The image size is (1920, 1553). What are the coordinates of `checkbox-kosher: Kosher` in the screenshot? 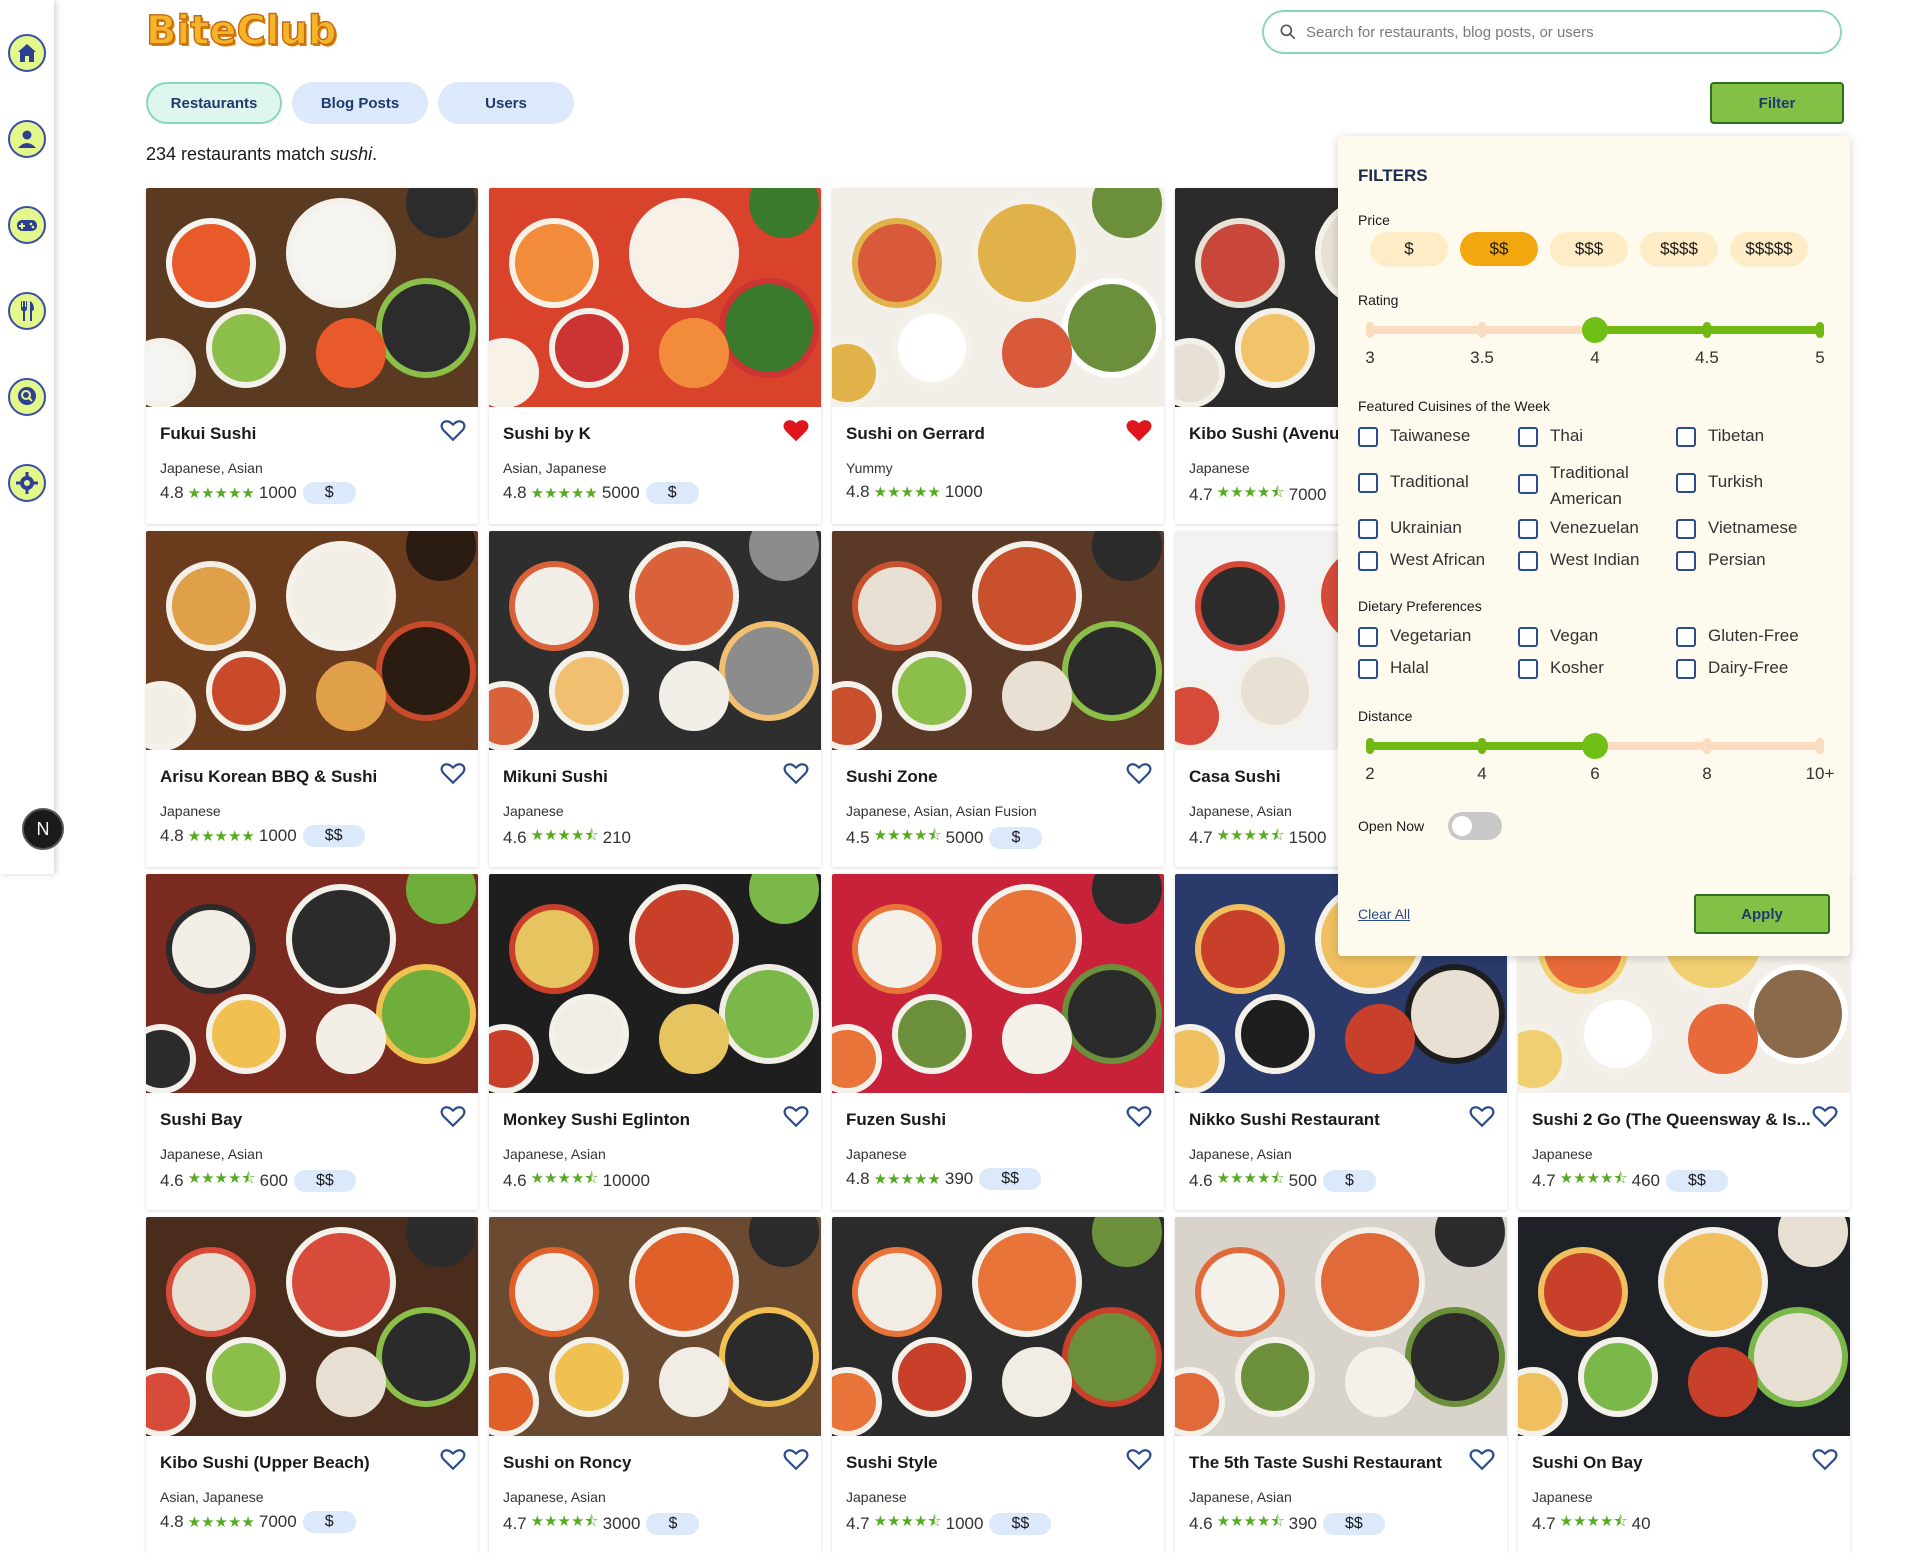 It's located at (1561, 668).